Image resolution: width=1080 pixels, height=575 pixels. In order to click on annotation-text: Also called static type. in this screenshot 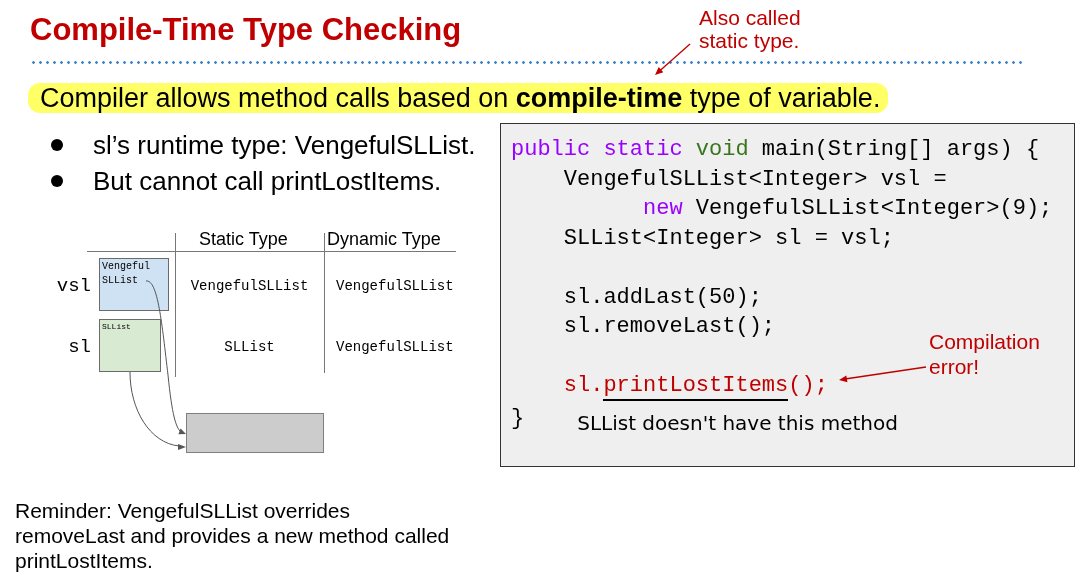, I will do `click(750, 29)`.